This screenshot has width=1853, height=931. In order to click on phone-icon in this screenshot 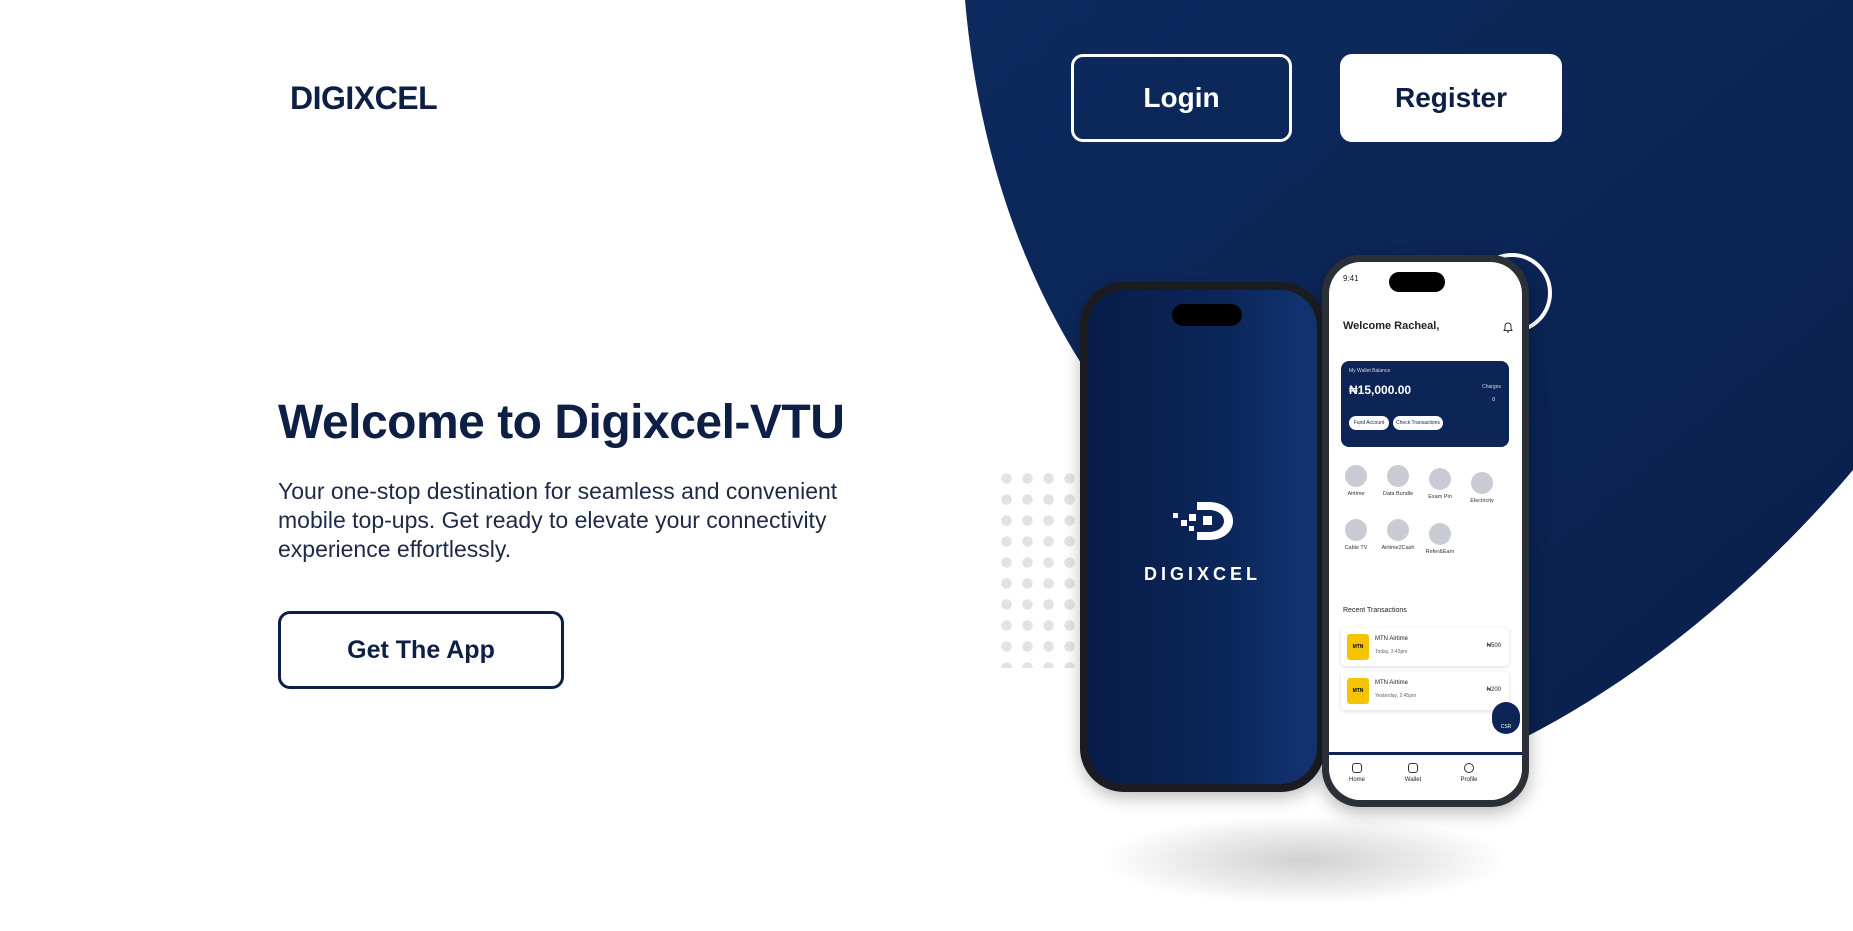, I will do `click(1356, 476)`.